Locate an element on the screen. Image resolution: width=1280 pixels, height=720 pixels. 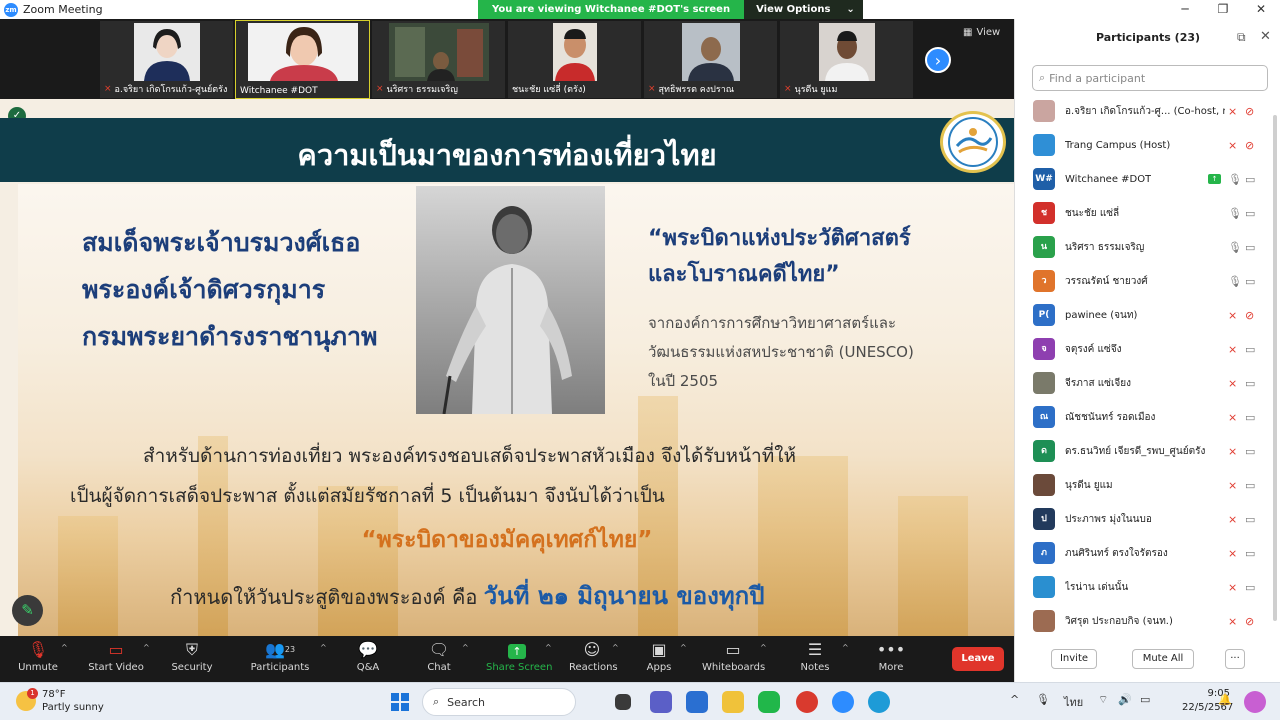
share-screen-button: ↑ Share Screen is located at coordinates (519, 656).